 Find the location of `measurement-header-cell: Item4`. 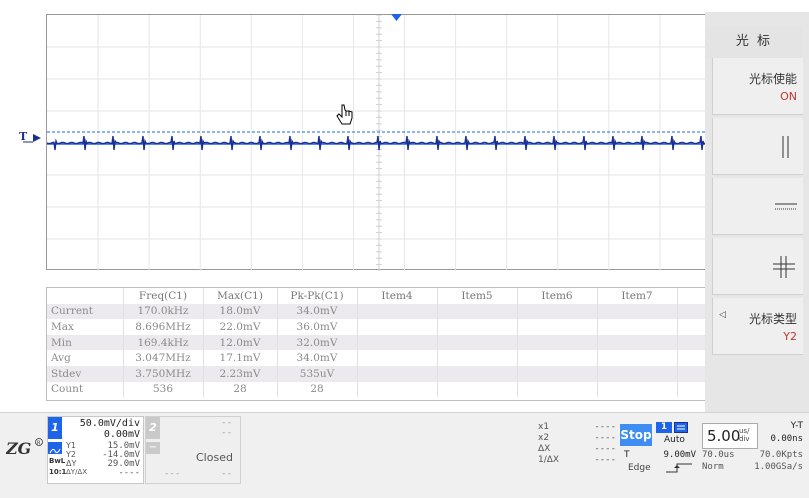

measurement-header-cell: Item4 is located at coordinates (397, 296).